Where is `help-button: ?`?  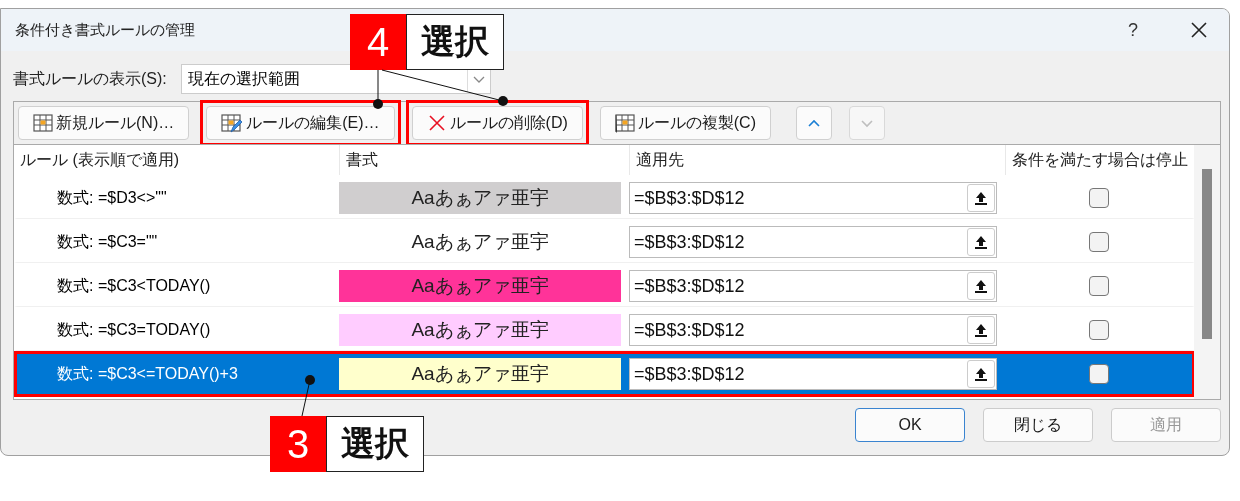 help-button: ? is located at coordinates (1133, 30).